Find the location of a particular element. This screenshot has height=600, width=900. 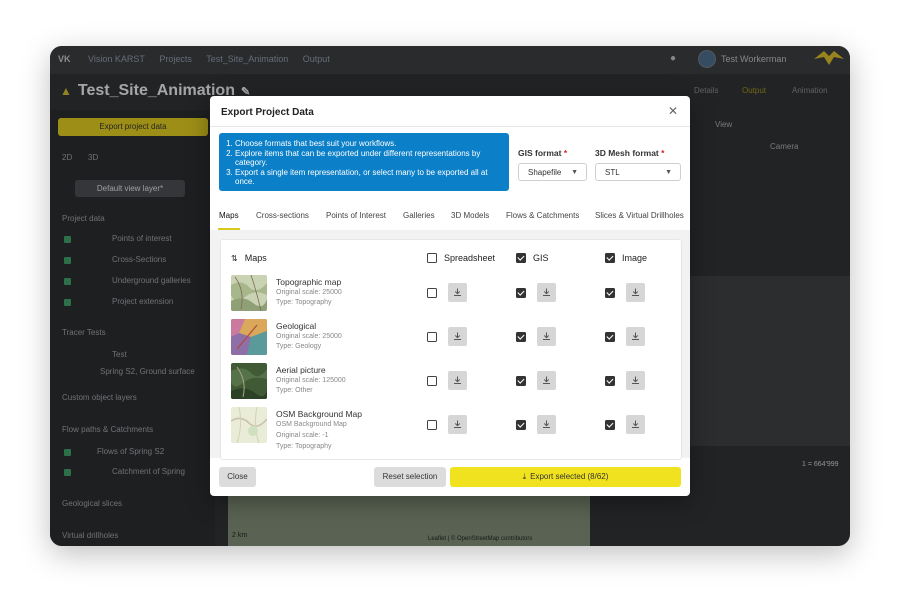

item-name: Geological is located at coordinates (296, 326).